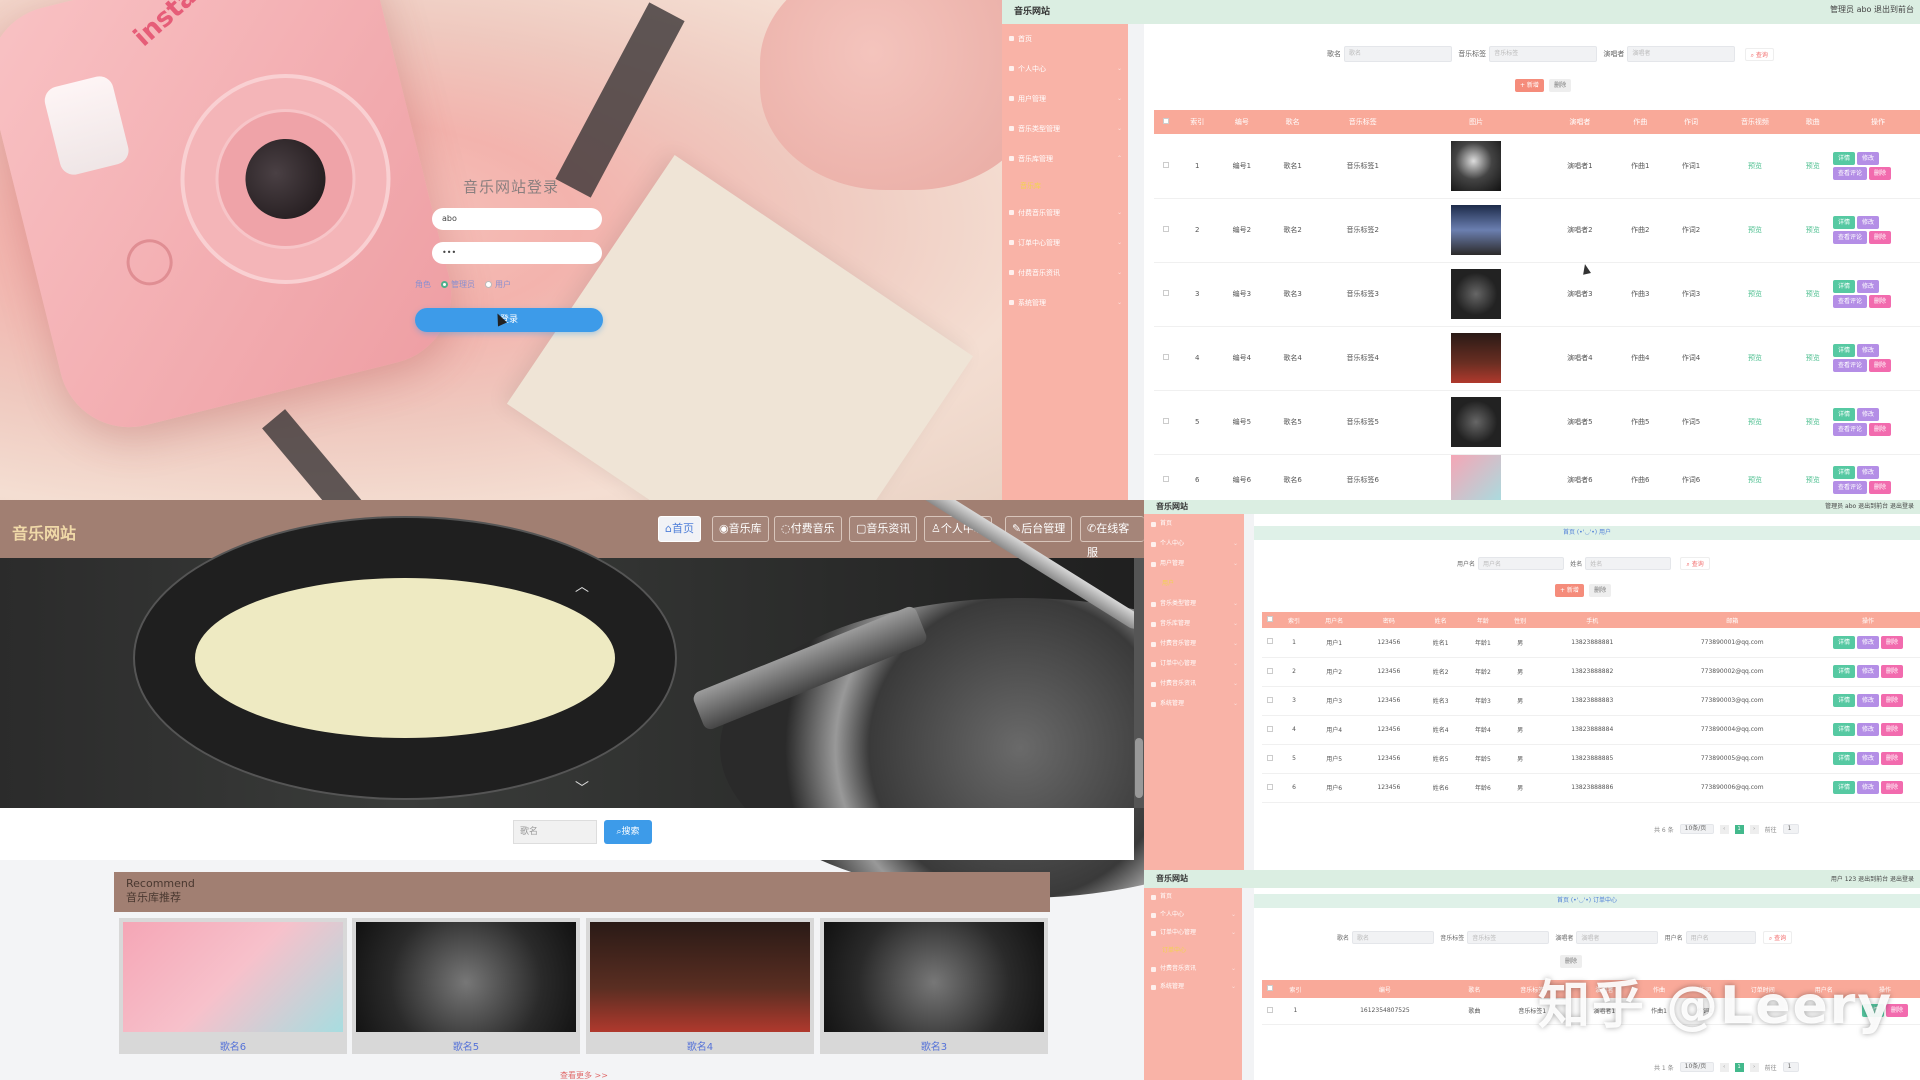 This screenshot has width=1920, height=1080. Describe the element at coordinates (1560, 85) in the screenshot. I see `batch-delete-button: 删除` at that location.